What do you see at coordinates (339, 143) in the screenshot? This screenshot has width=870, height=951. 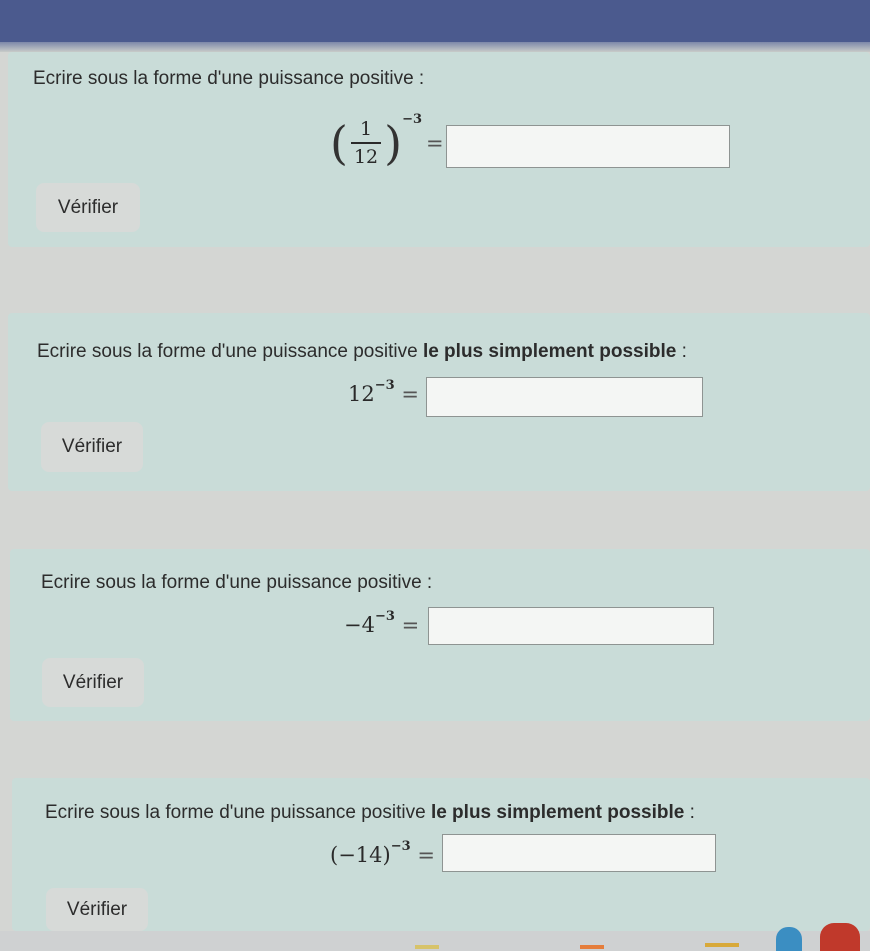 I see `left-paren: (` at bounding box center [339, 143].